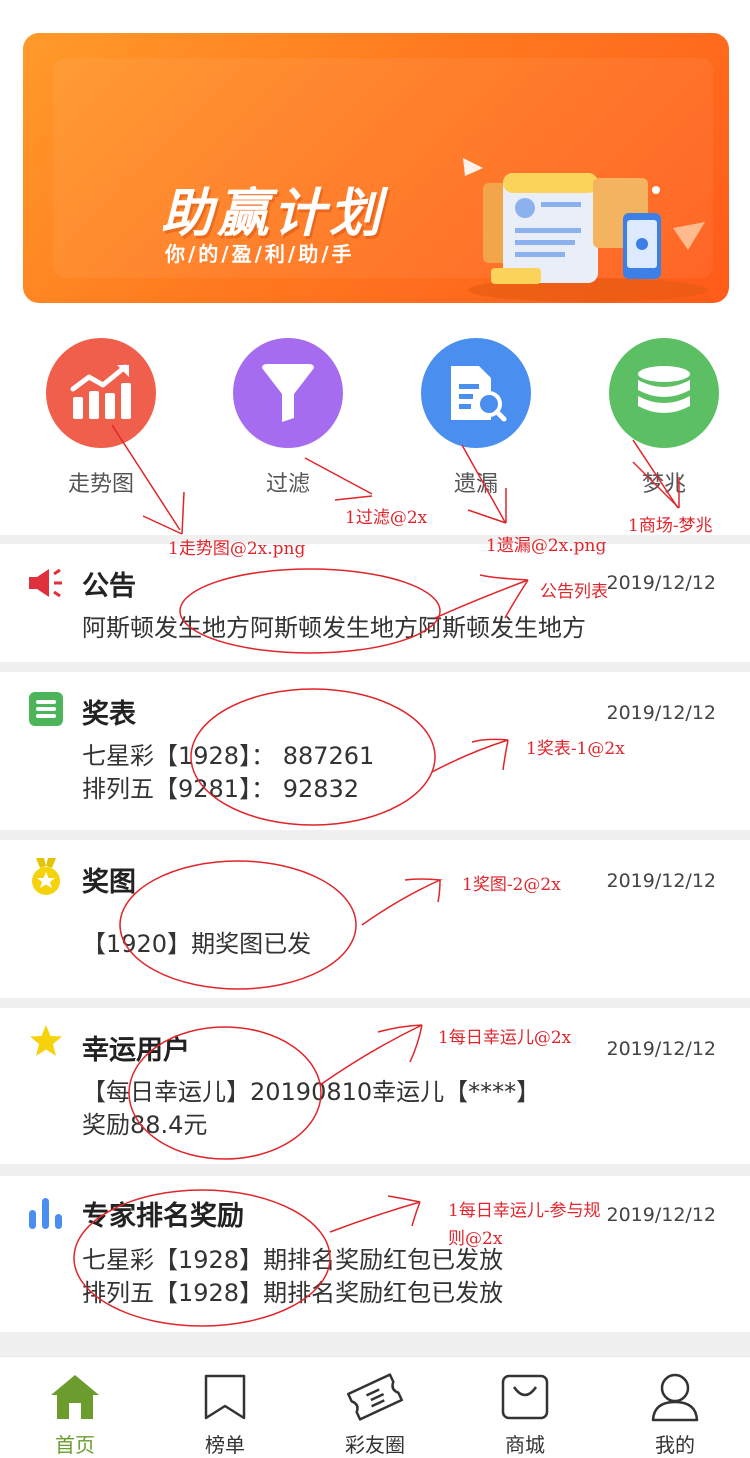 This screenshot has height=1458, width=750. I want to click on annotation-label: 则@2x, so click(475, 1239).